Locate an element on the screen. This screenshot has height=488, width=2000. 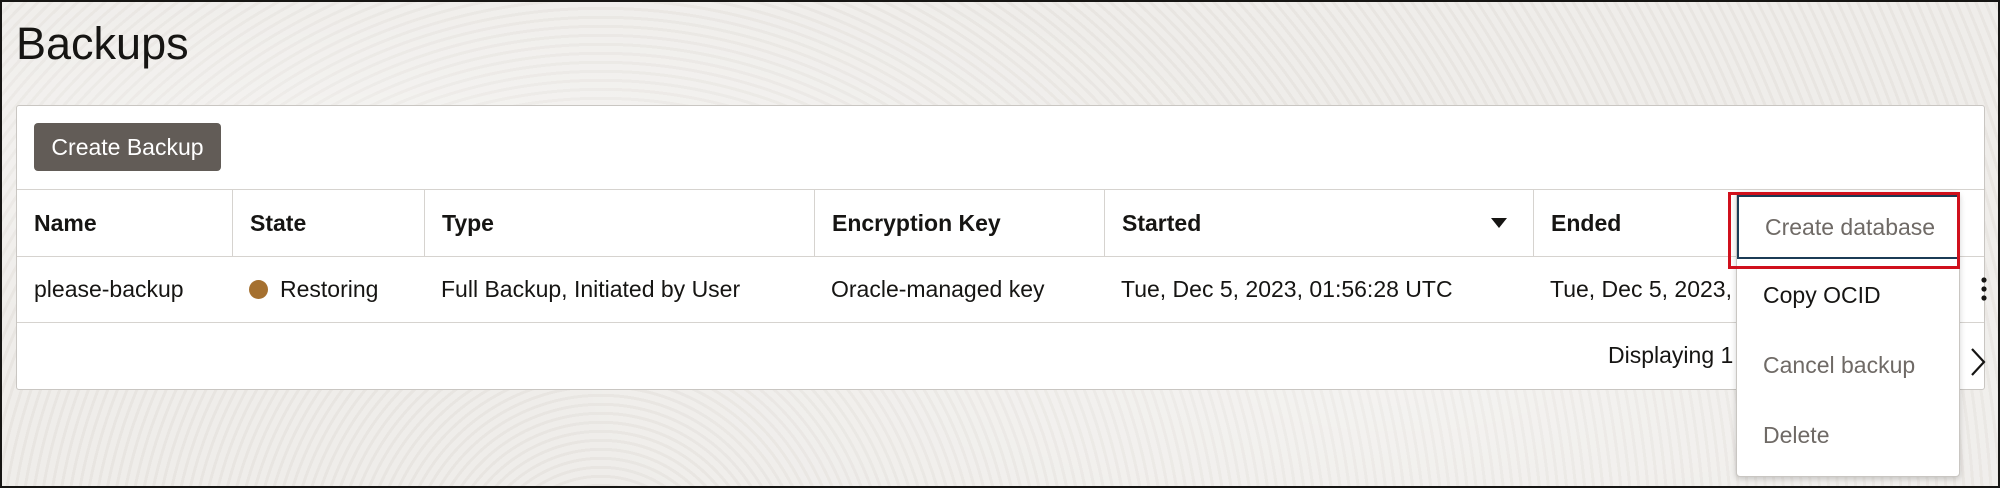
backup-encryption-key-cell: Oracle-managed key is located at coordinates (938, 288).